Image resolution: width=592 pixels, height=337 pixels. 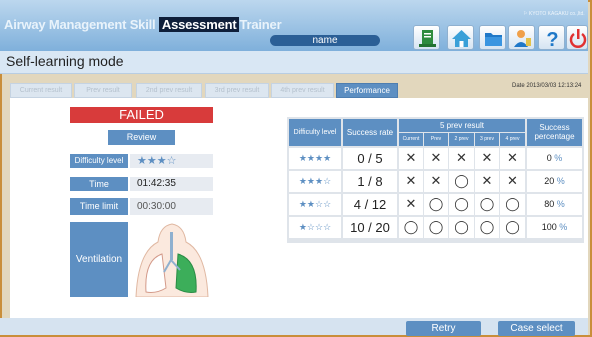 What do you see at coordinates (103, 90) in the screenshot?
I see `tab-prev-result: Prev result` at bounding box center [103, 90].